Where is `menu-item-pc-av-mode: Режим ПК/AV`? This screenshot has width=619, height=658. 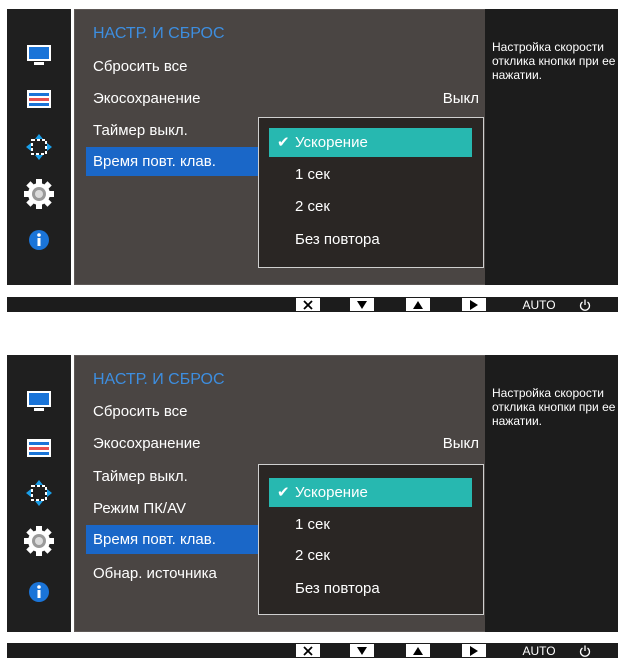 menu-item-pc-av-mode: Режим ПК/AV is located at coordinates (136, 508).